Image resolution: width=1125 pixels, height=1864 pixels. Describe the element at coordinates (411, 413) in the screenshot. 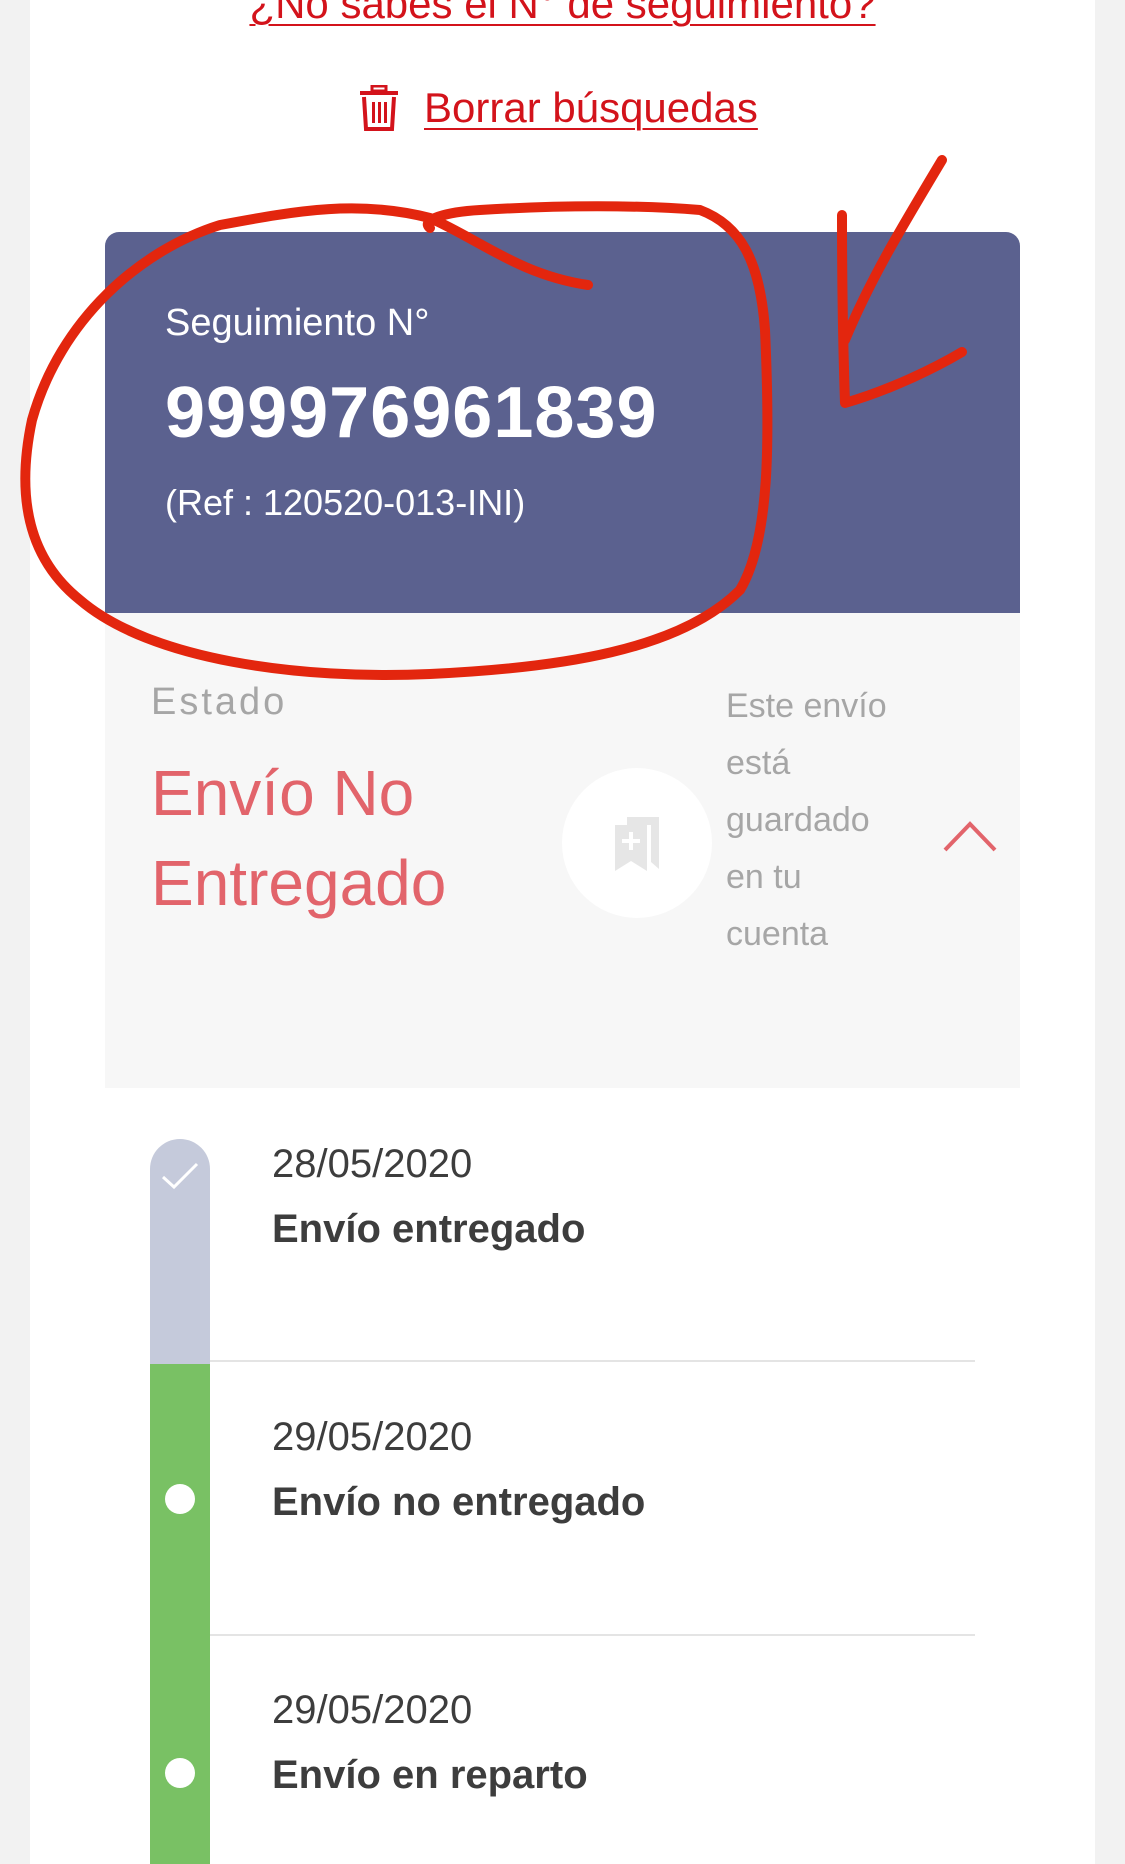

I see `tracking-number: 999976961839` at that location.